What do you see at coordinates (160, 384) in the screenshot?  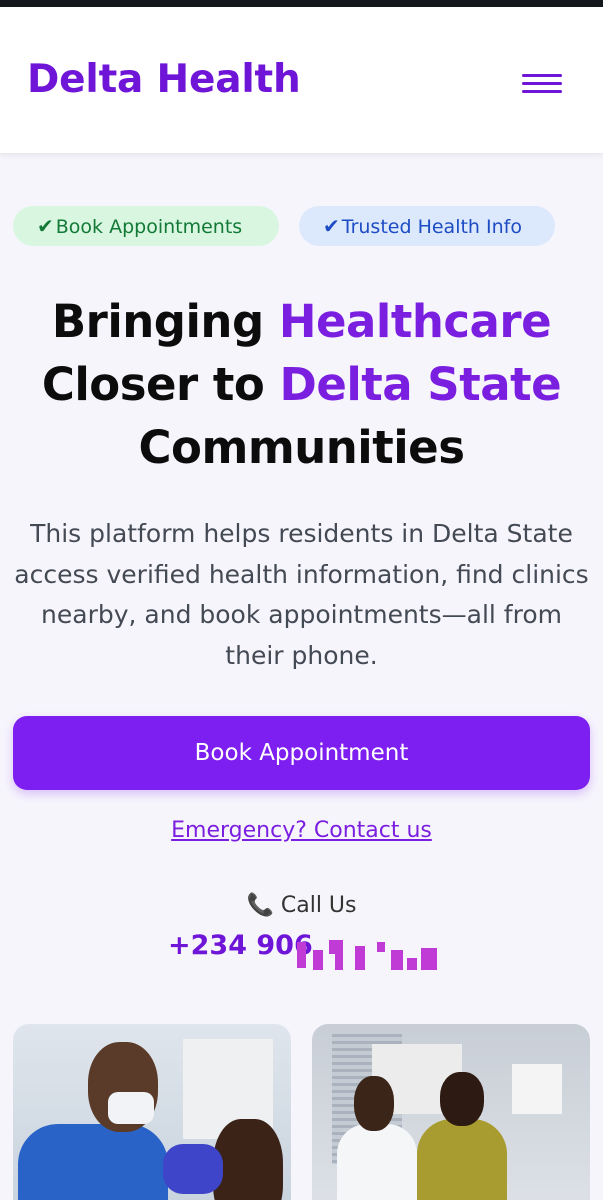 I see `hero-title-text: Closer to` at bounding box center [160, 384].